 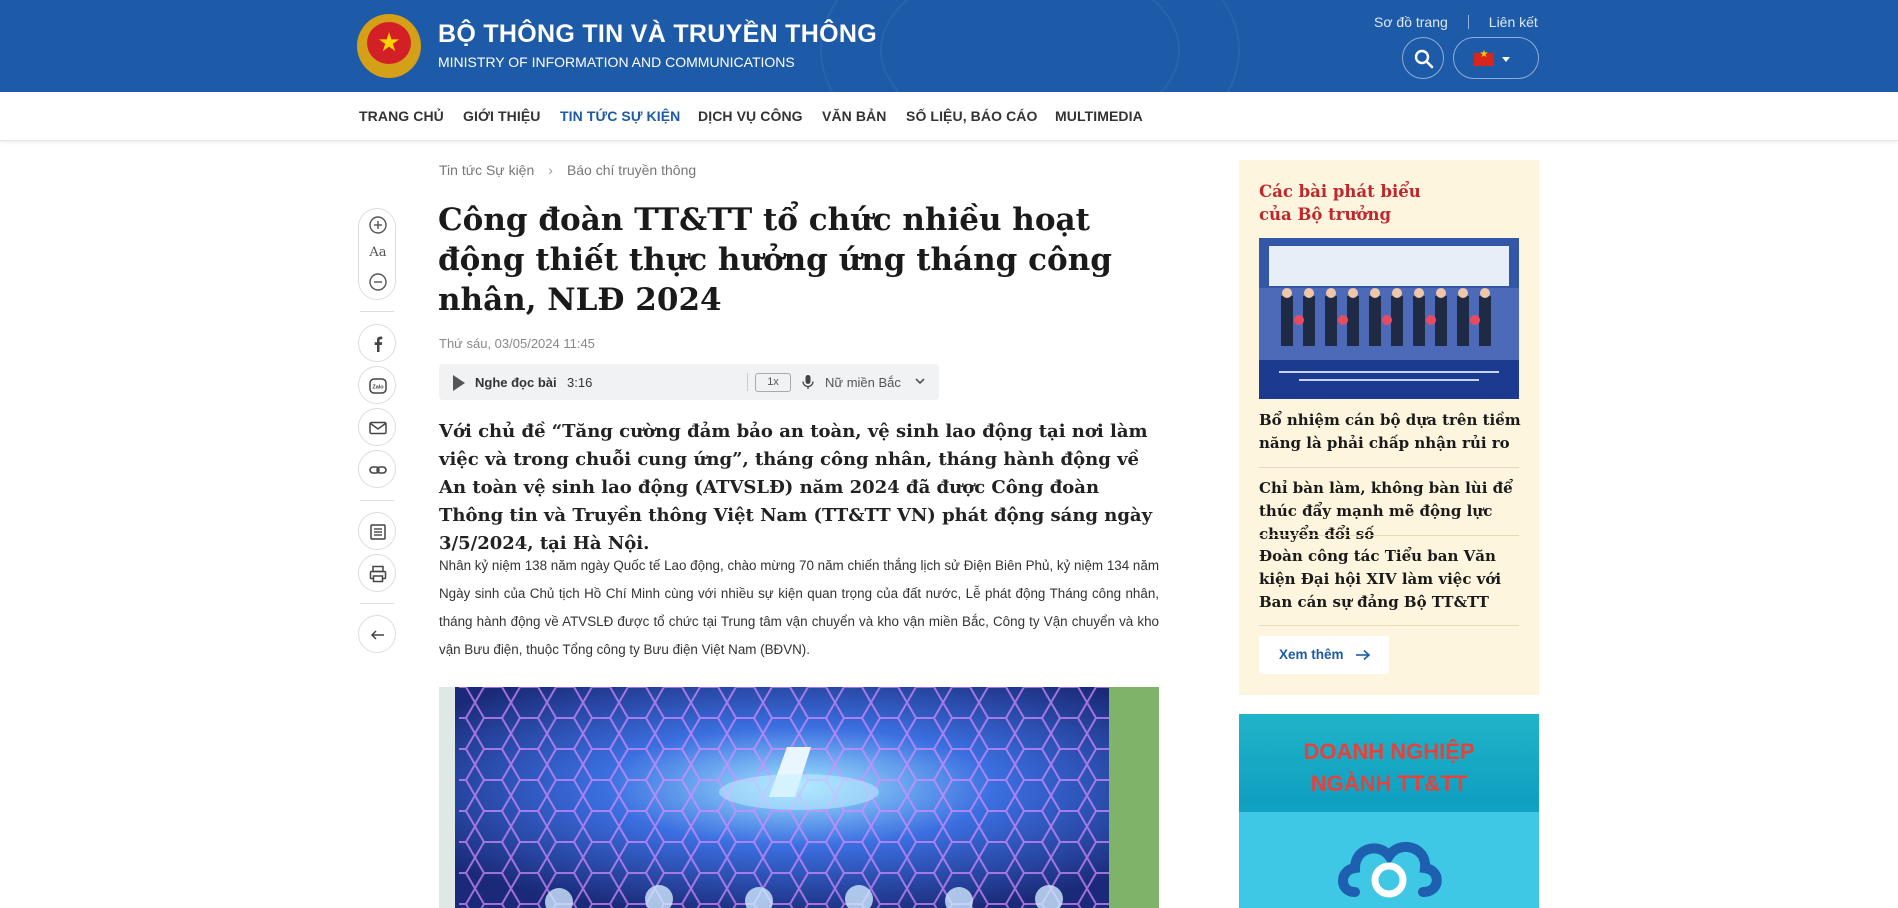 I want to click on font-size-control: Aa, so click(x=377, y=254).